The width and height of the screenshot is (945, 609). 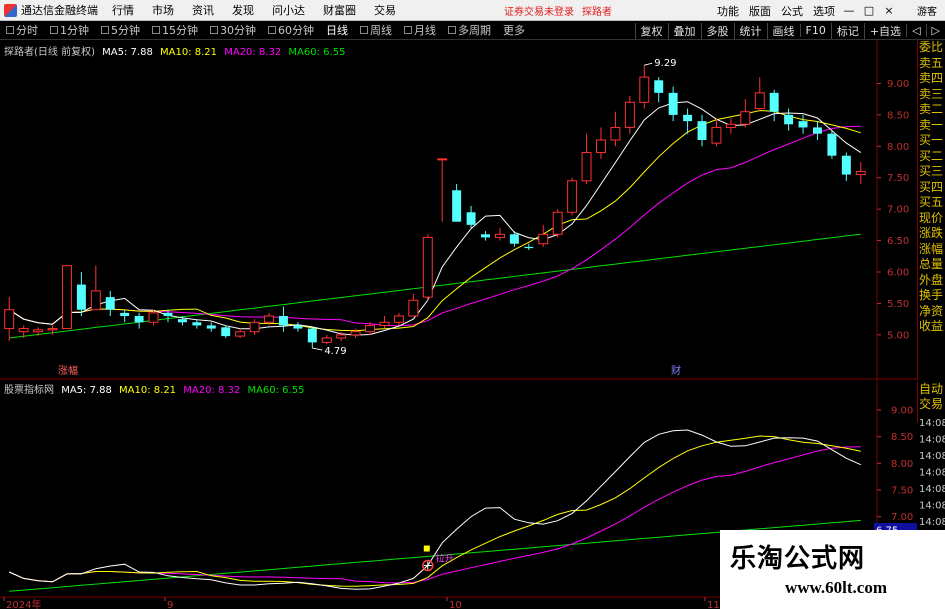 What do you see at coordinates (59, 10) in the screenshot?
I see `app-title: 通达信金融终端` at bounding box center [59, 10].